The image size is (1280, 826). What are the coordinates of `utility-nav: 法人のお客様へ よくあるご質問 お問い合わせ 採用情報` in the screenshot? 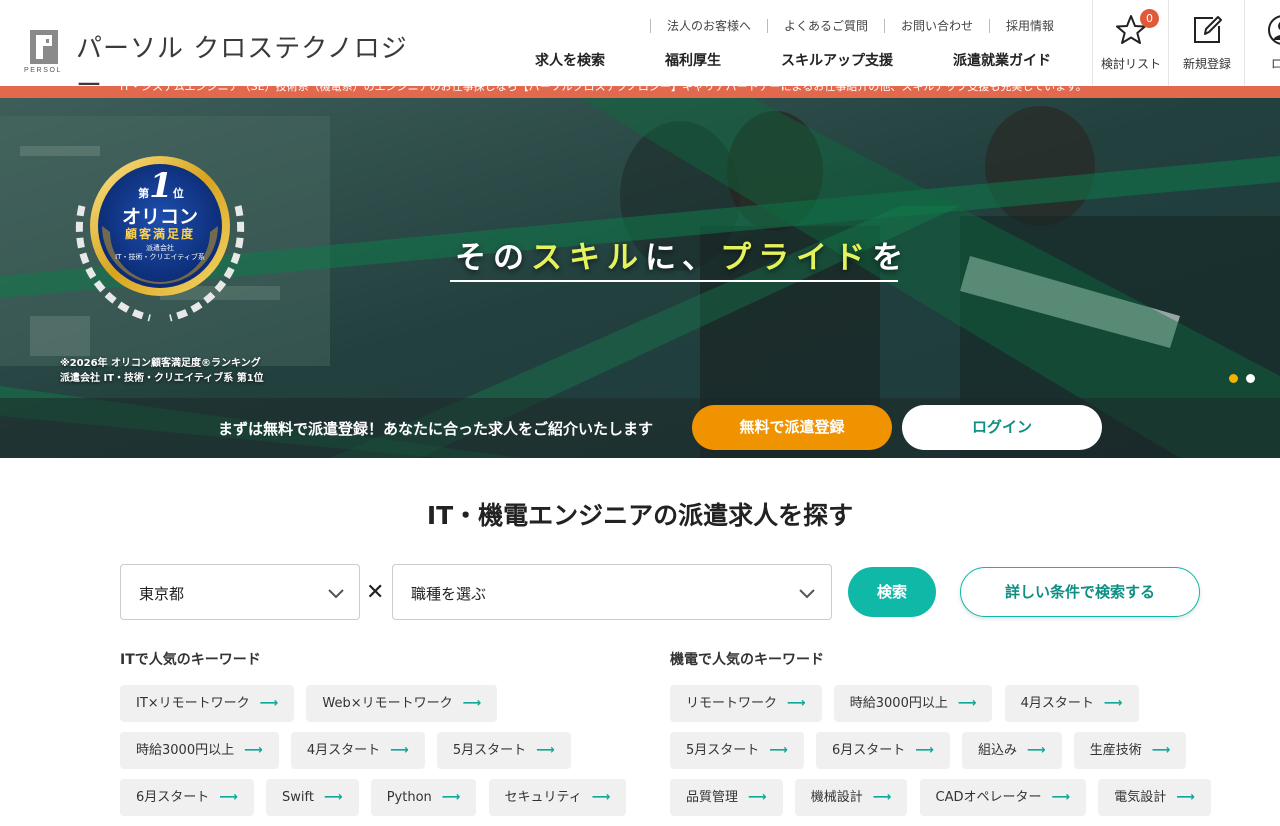 It's located at (860, 26).